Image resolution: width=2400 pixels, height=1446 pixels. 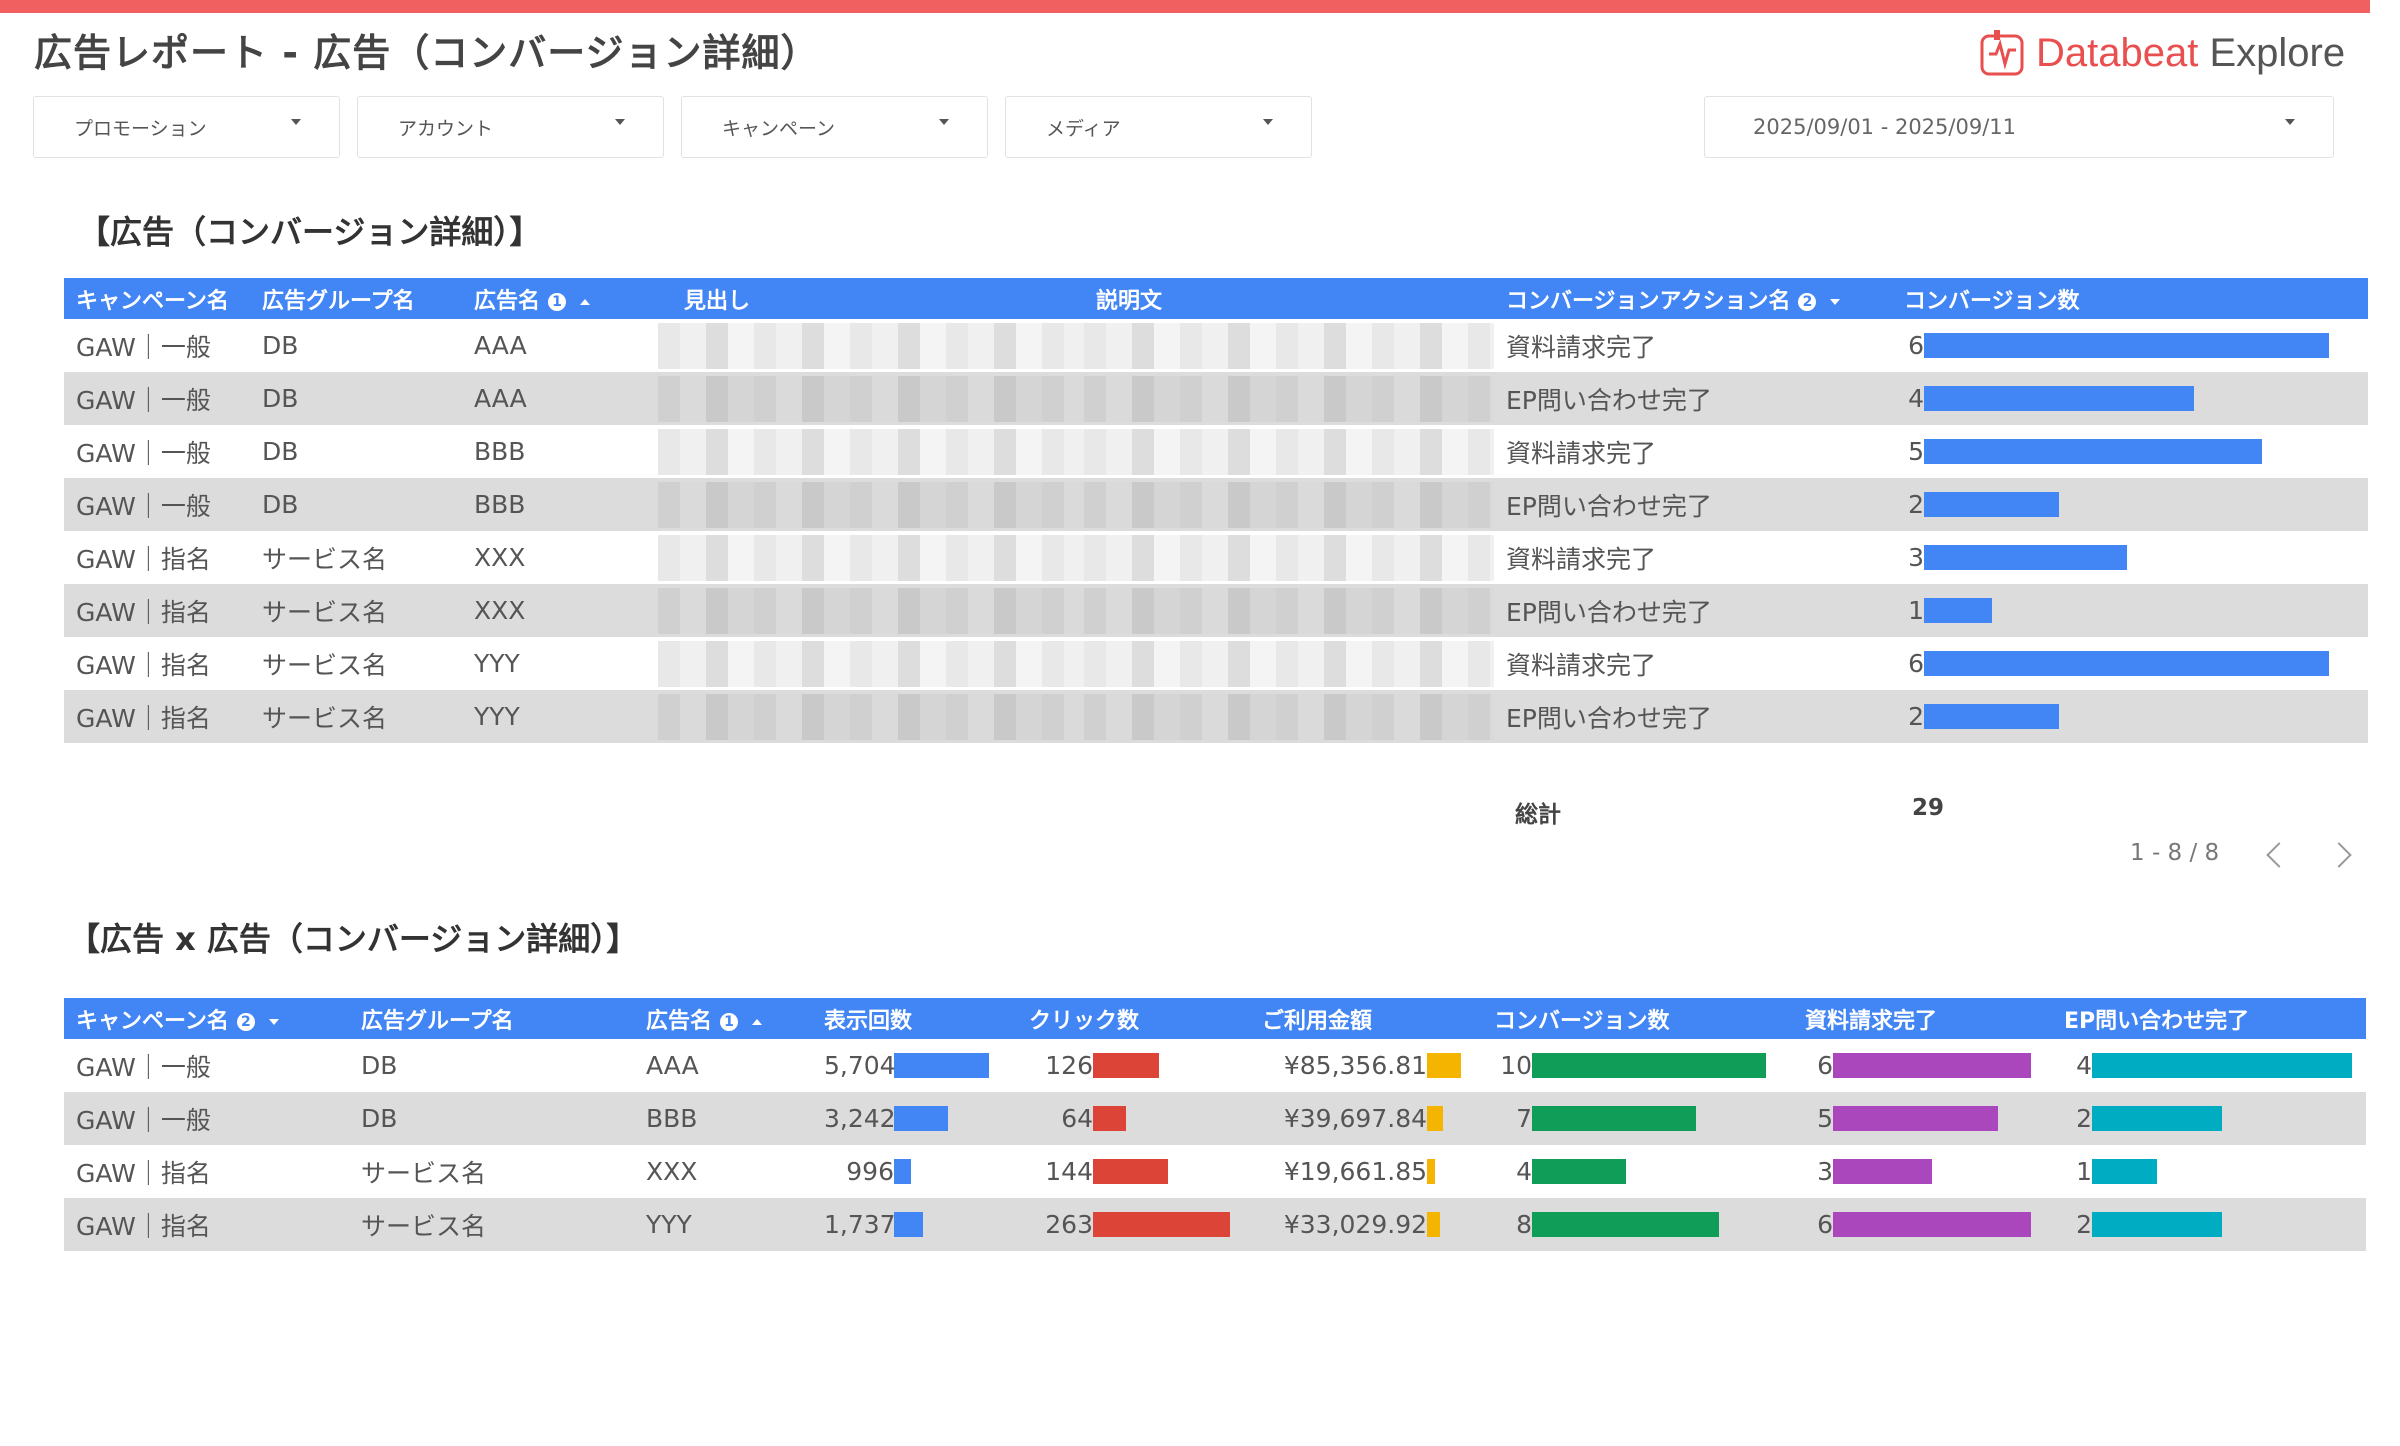 What do you see at coordinates (1637, 1224) in the screenshot?
I see `cell-conversions: 8` at bounding box center [1637, 1224].